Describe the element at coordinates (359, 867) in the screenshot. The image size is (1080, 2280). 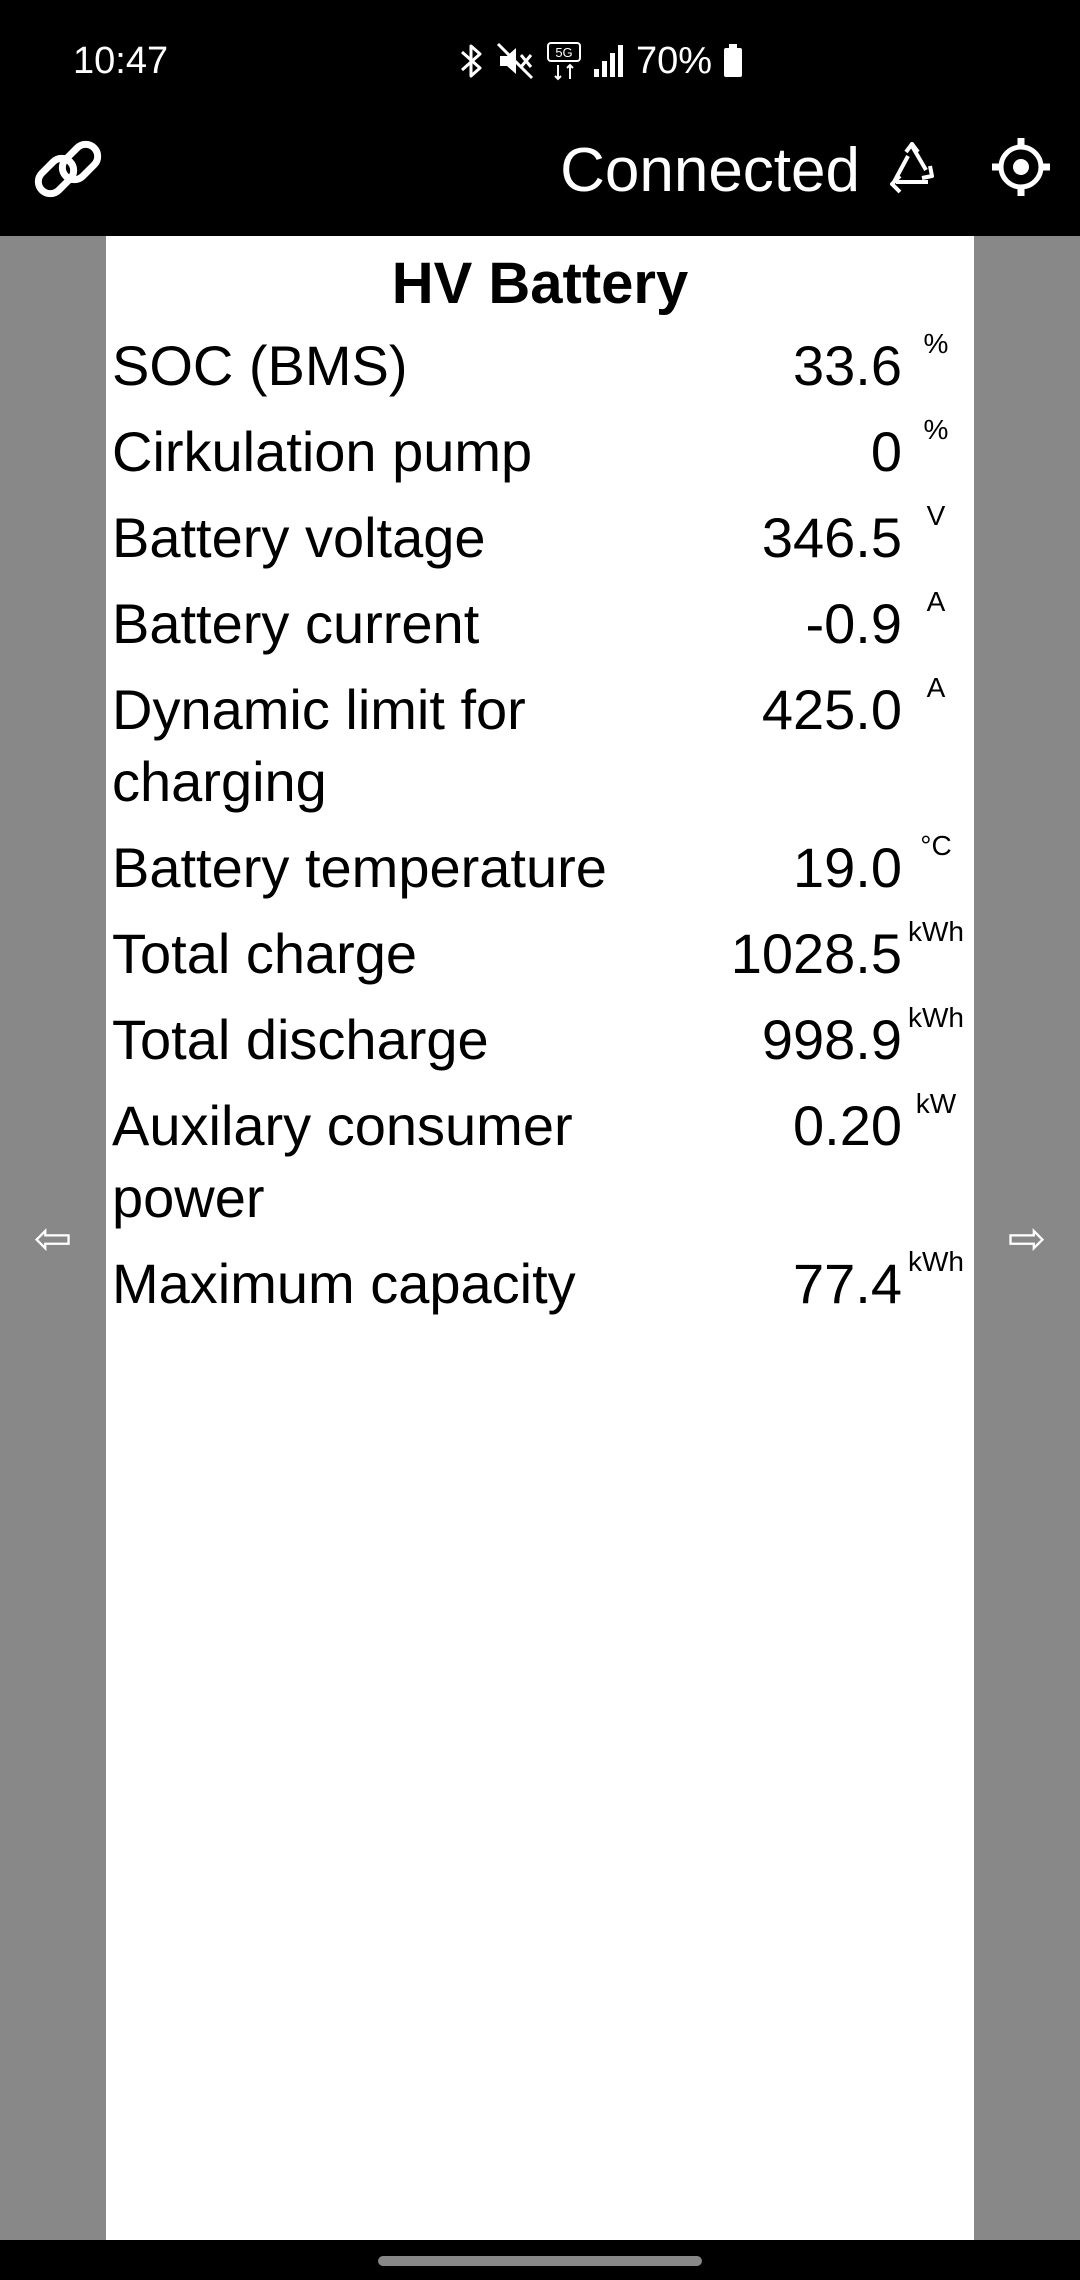
I see `row-label: Battery temperature` at that location.